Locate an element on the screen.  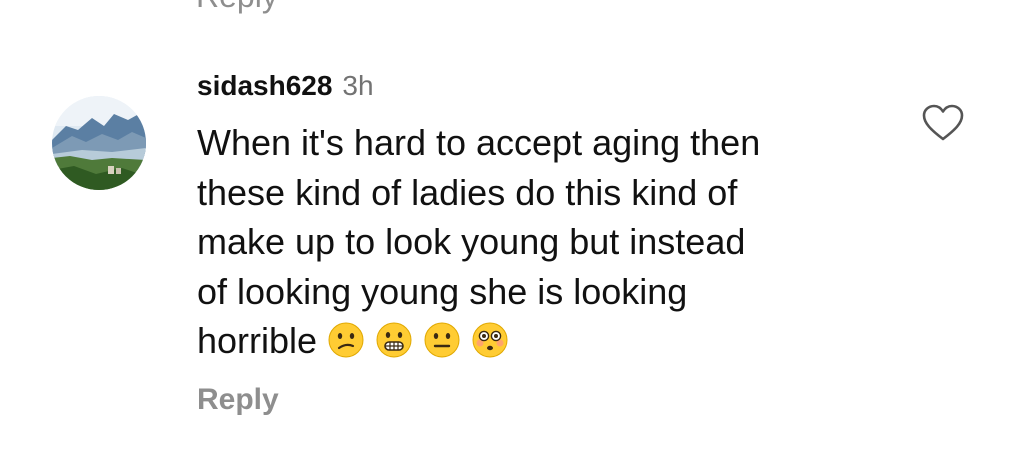
username: sidash628 is located at coordinates (264, 86).